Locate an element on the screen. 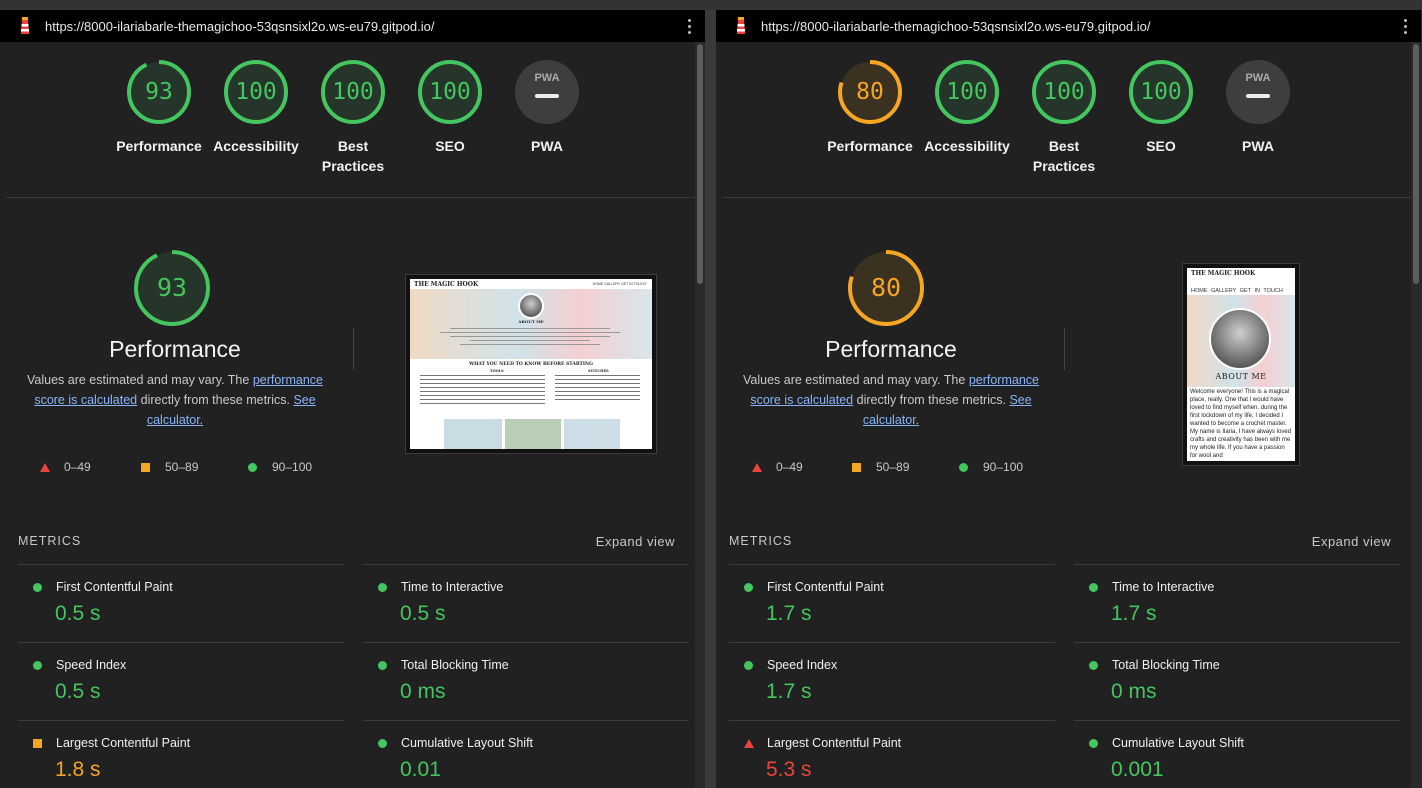 Image resolution: width=1422 pixels, height=788 pixels. performance-big-gauge: 93 is located at coordinates (172, 288).